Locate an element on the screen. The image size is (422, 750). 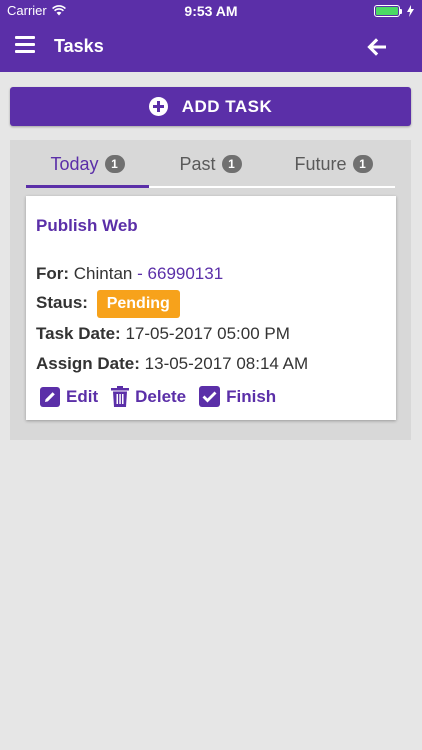
task-actions: Edit Delete Finish is located at coordinates (158, 396).